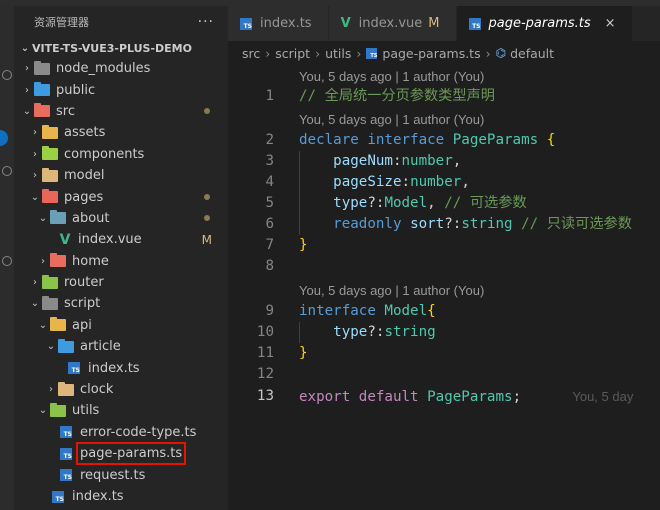  What do you see at coordinates (121, 89) in the screenshot?
I see `tree-item-public: › public` at bounding box center [121, 89].